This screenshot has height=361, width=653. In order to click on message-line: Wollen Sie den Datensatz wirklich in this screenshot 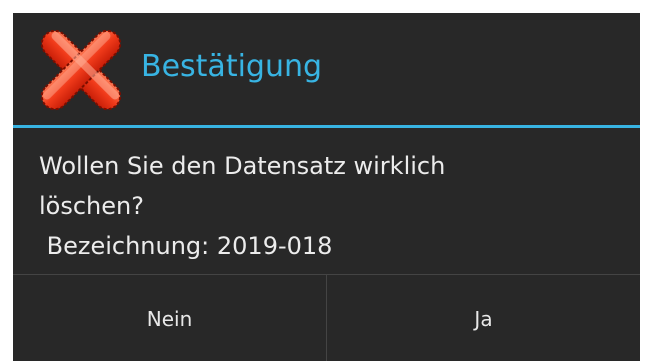, I will do `click(242, 166)`.